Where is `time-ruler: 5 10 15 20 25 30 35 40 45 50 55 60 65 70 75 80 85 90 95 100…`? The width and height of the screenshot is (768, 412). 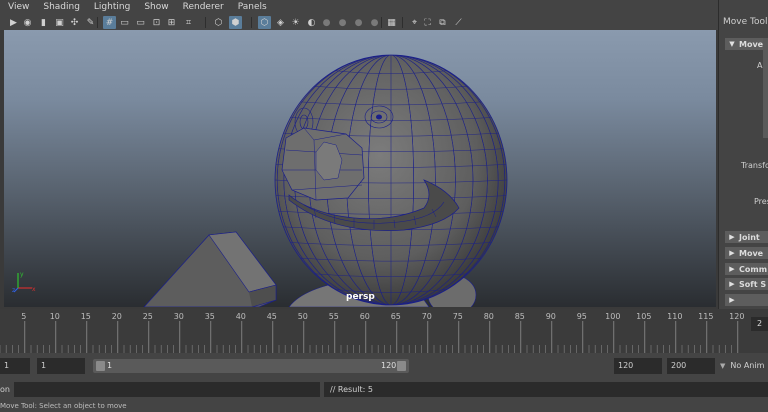 time-ruler: 5 10 15 20 25 30 35 40 45 50 55 60 65 70 75 80 85 90 95 100… is located at coordinates (375, 331).